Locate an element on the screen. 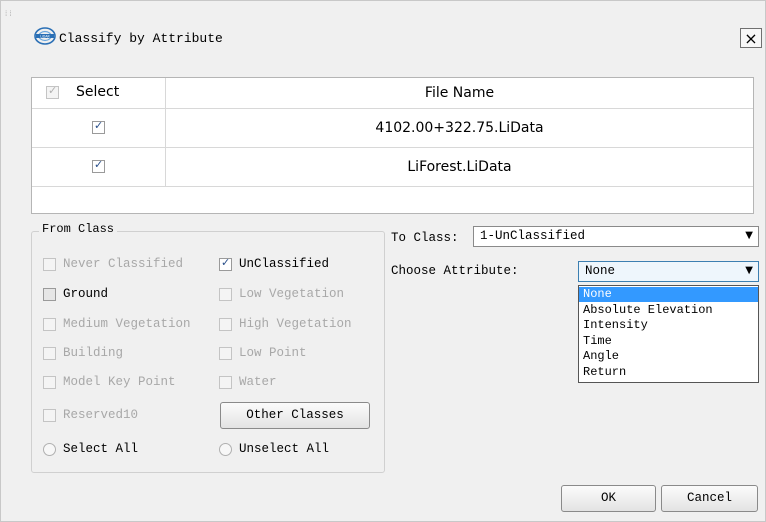 This screenshot has width=766, height=522. title-bar: LiDAR Classify by Attribute × is located at coordinates (383, 24).